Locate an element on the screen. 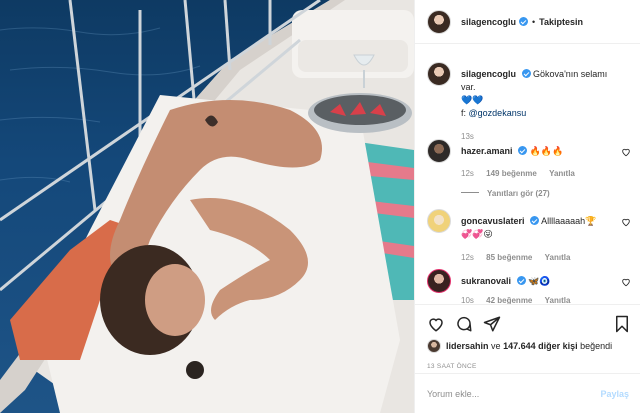  caption-meta: 13s is located at coordinates (472, 136).